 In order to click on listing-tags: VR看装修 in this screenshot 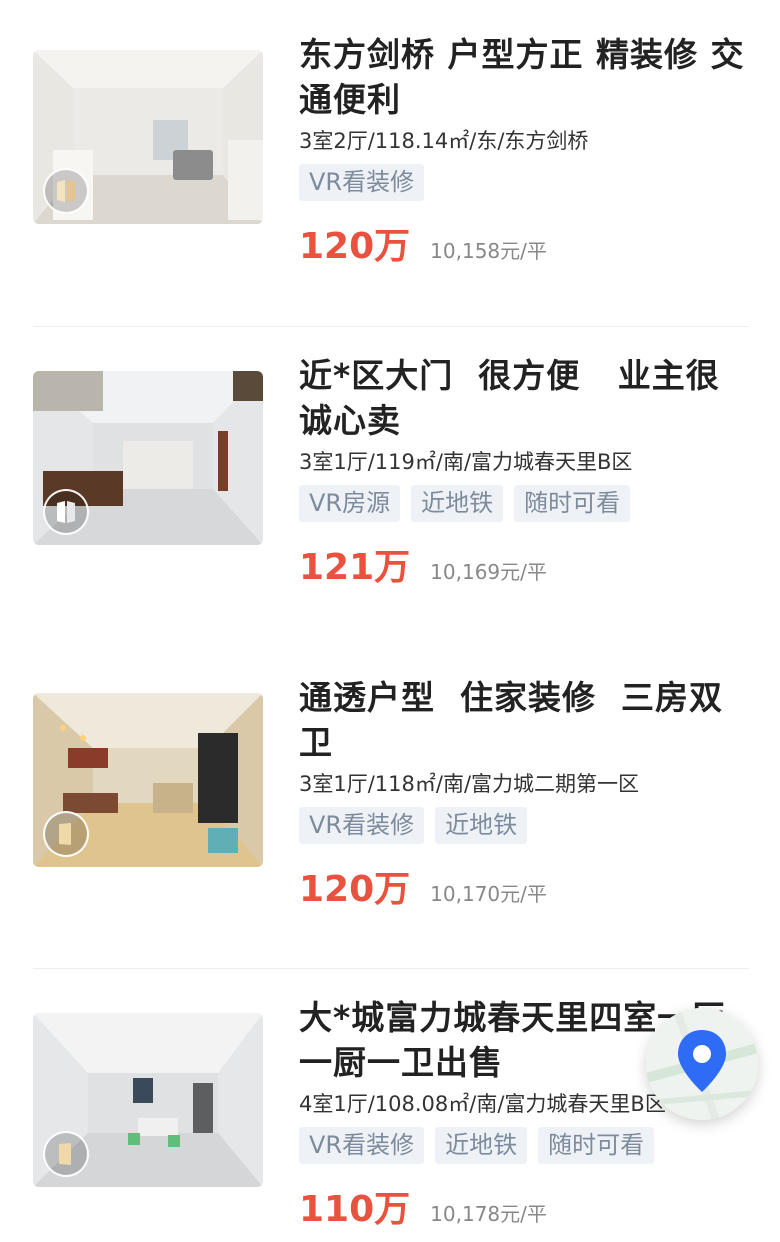, I will do `click(524, 182)`.